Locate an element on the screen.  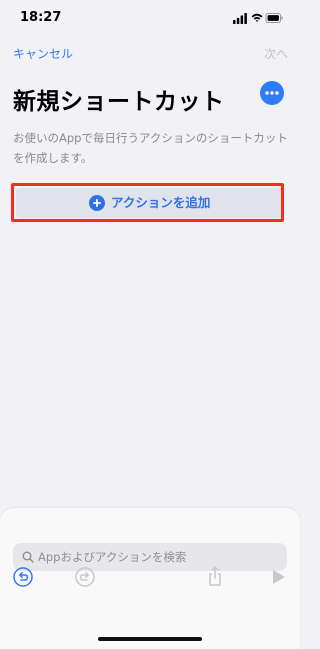
highlight-frame is located at coordinates (147, 202).